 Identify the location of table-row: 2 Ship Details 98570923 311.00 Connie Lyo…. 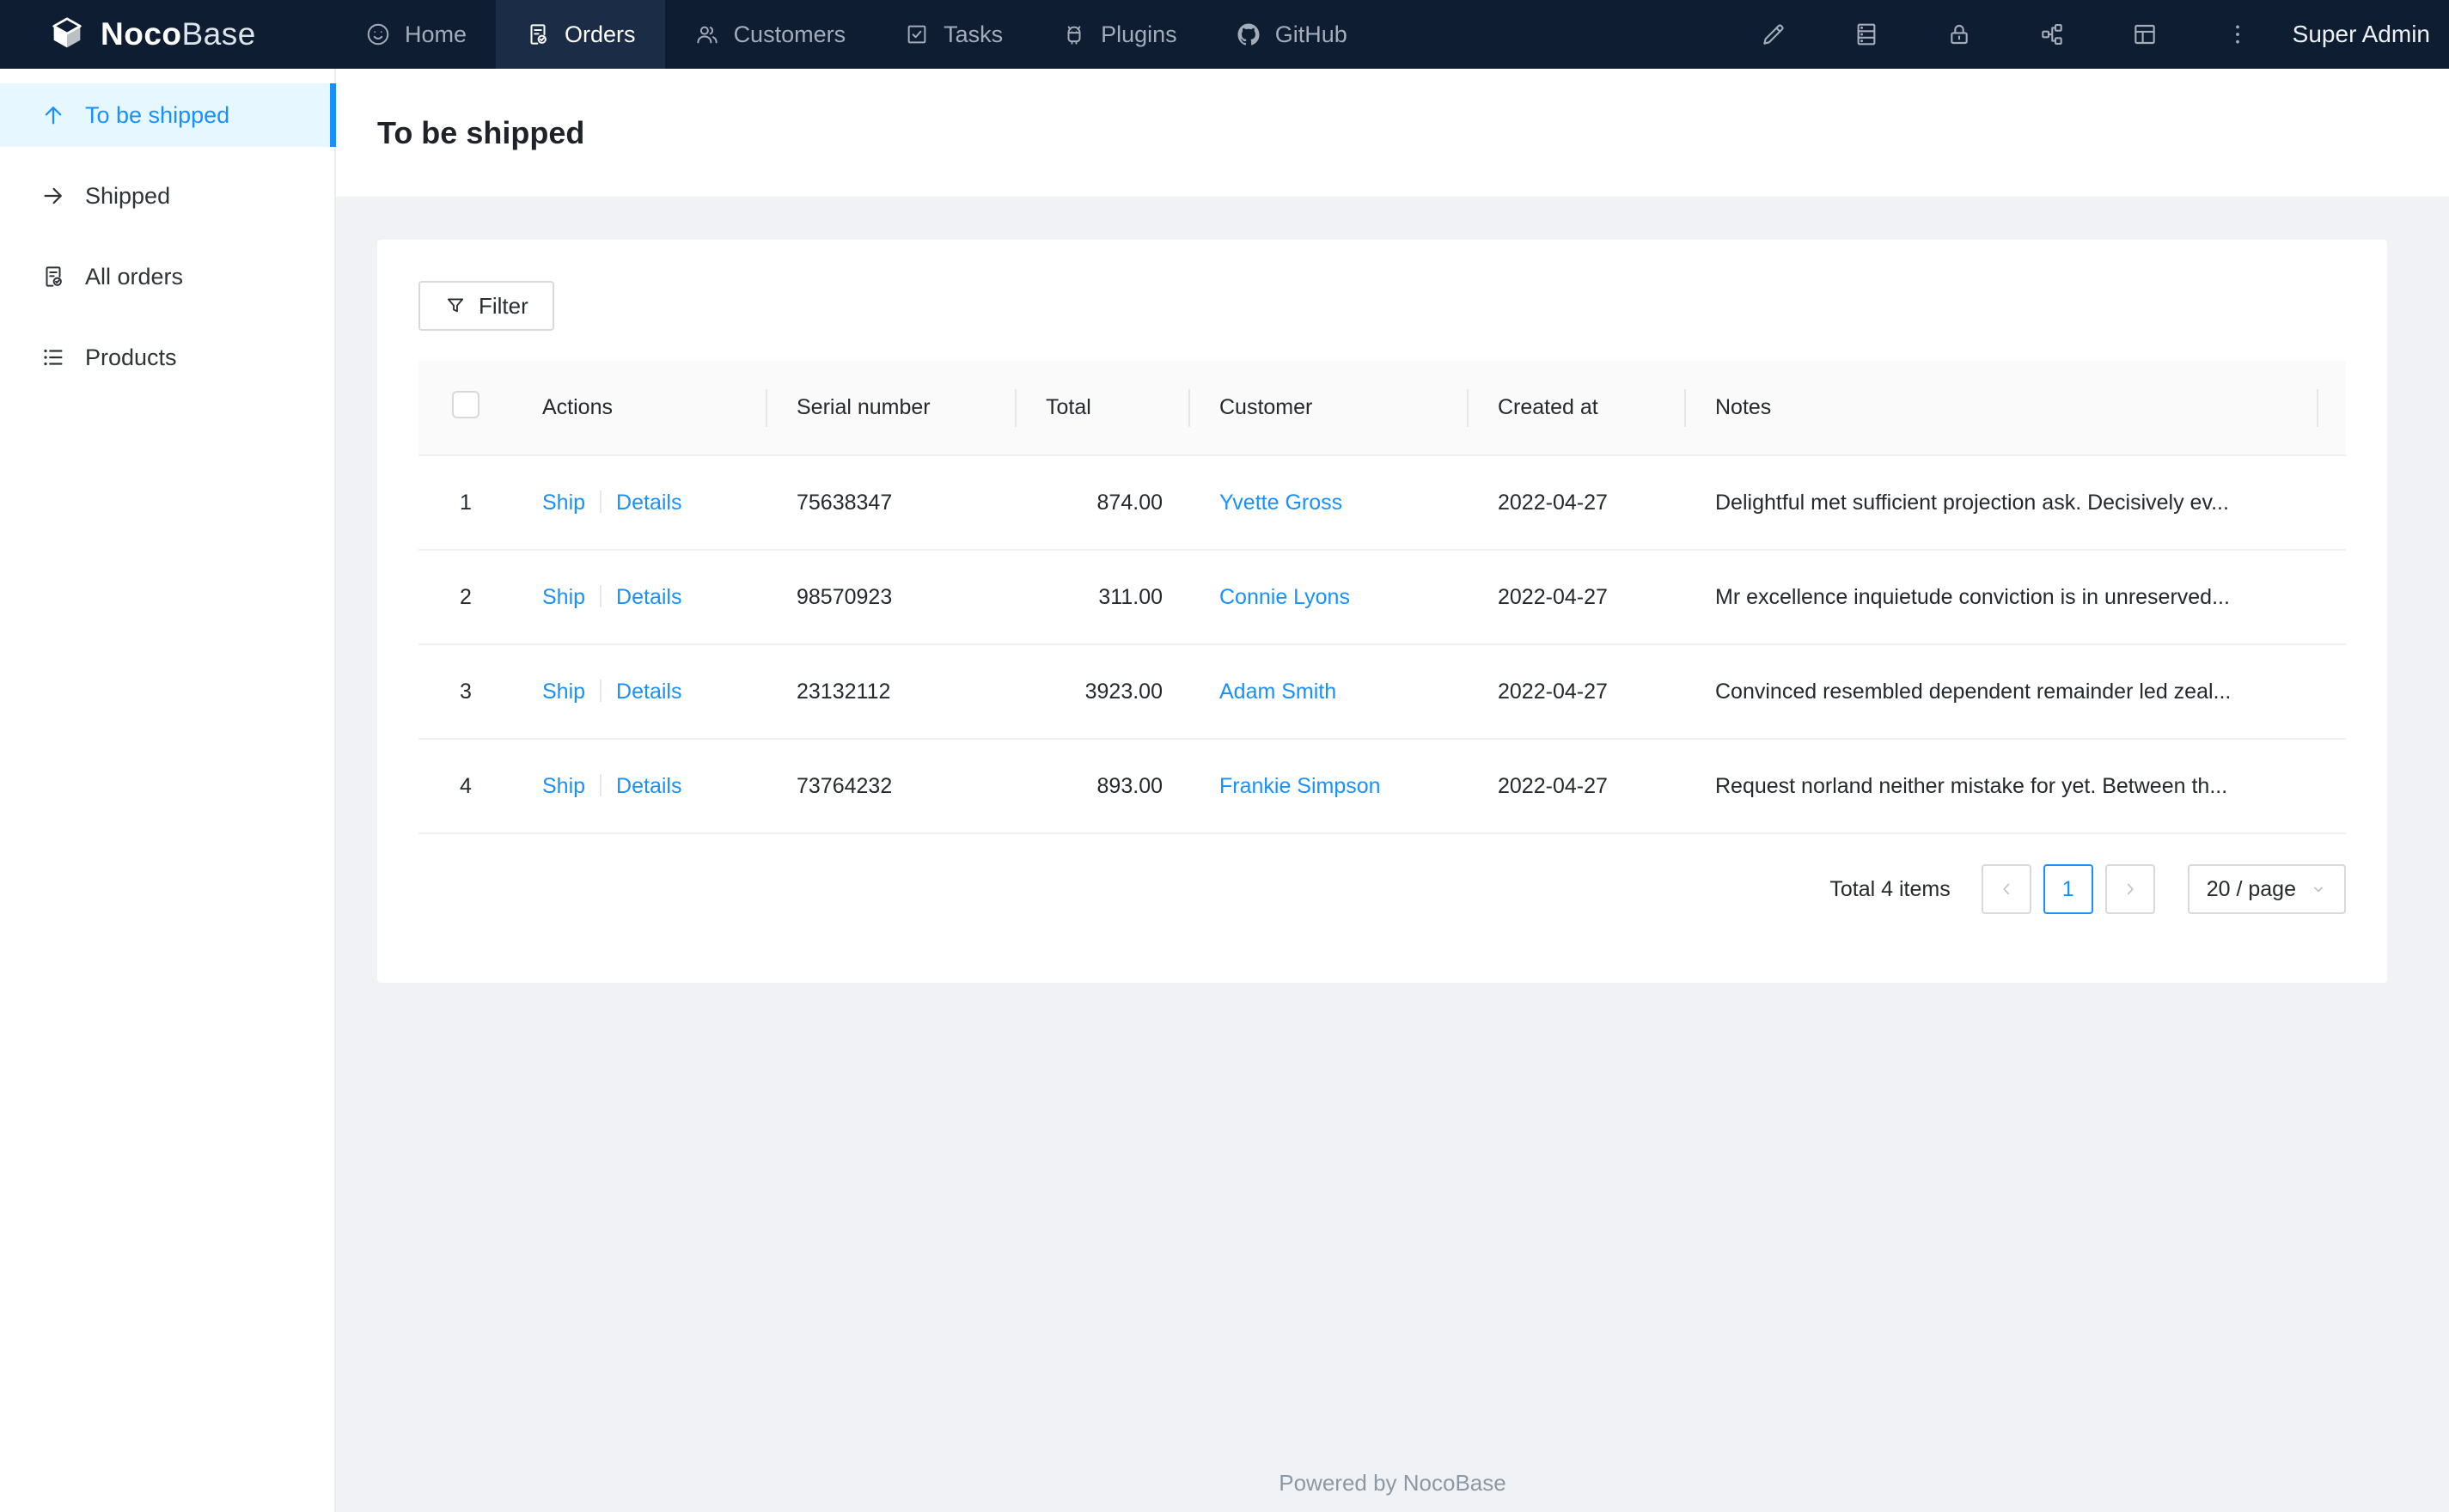
(1382, 597).